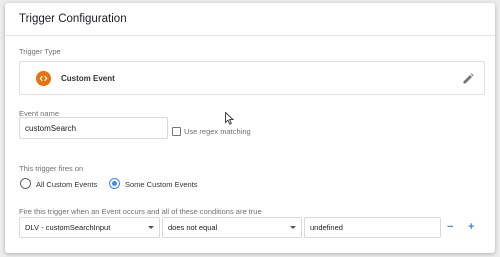 This screenshot has width=500, height=257. I want to click on pencil-icon, so click(468, 79).